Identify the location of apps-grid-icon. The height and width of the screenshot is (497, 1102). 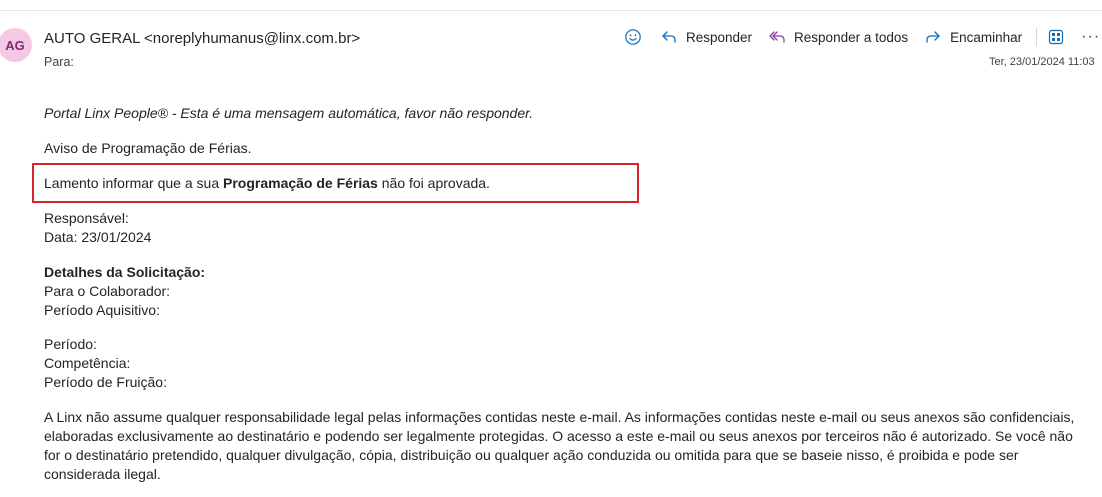
(1056, 37).